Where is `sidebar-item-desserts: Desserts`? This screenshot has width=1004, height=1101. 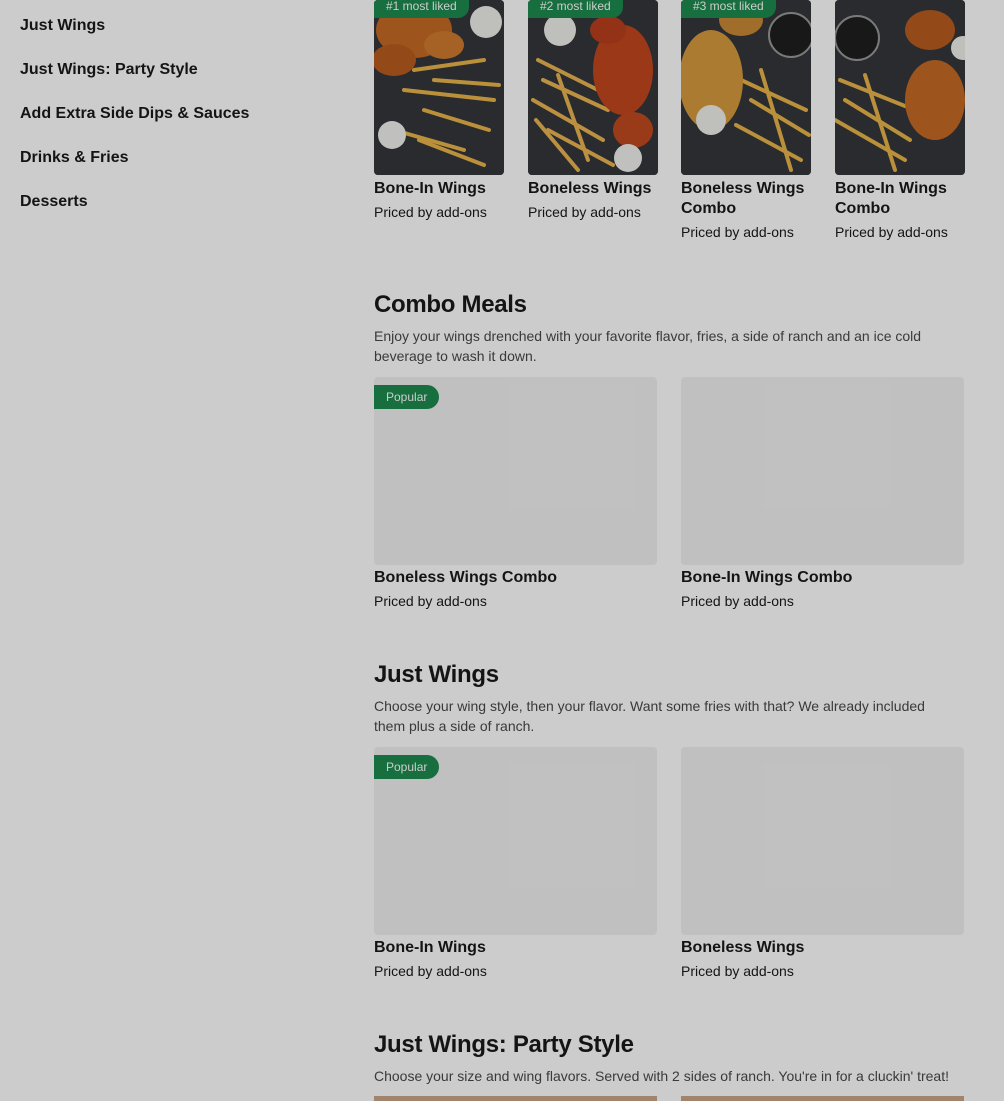 sidebar-item-desserts: Desserts is located at coordinates (170, 212).